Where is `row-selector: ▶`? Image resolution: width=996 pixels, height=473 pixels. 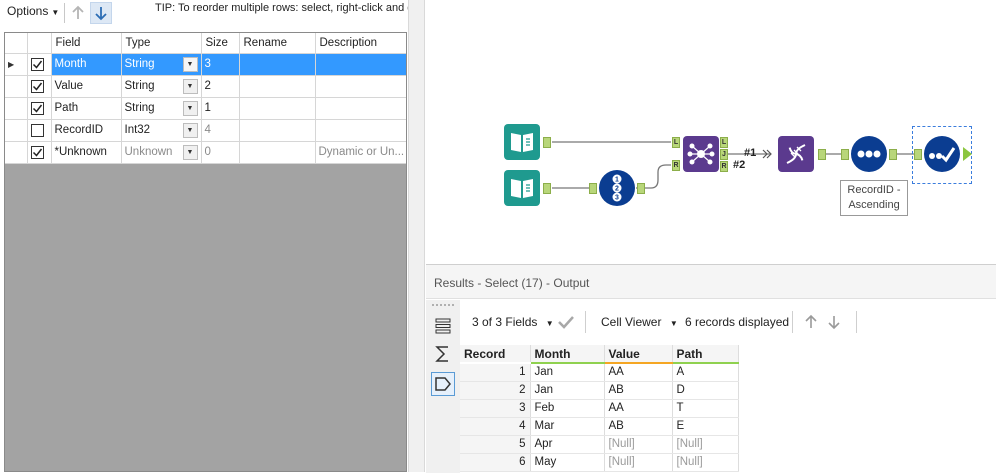
row-selector: ▶ is located at coordinates (16, 64).